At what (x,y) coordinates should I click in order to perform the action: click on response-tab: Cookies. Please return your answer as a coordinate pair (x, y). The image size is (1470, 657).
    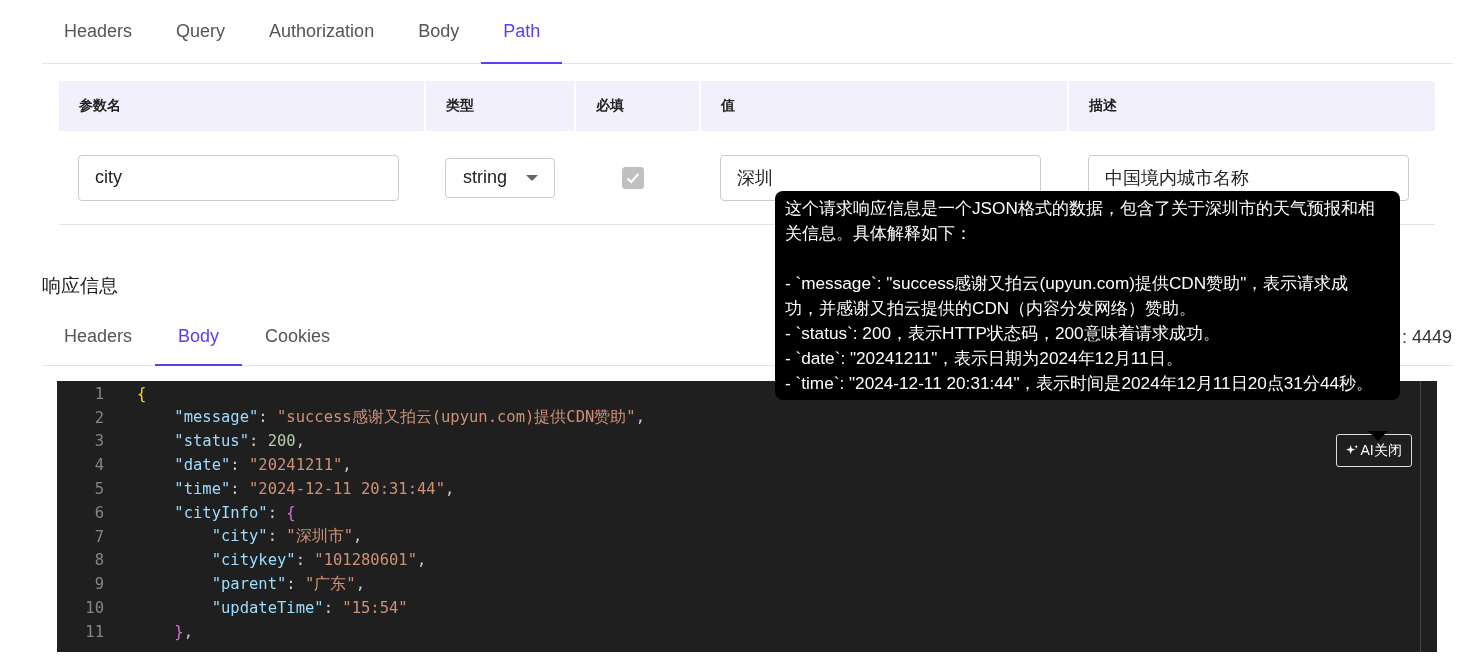
    Looking at the image, I should click on (298, 337).